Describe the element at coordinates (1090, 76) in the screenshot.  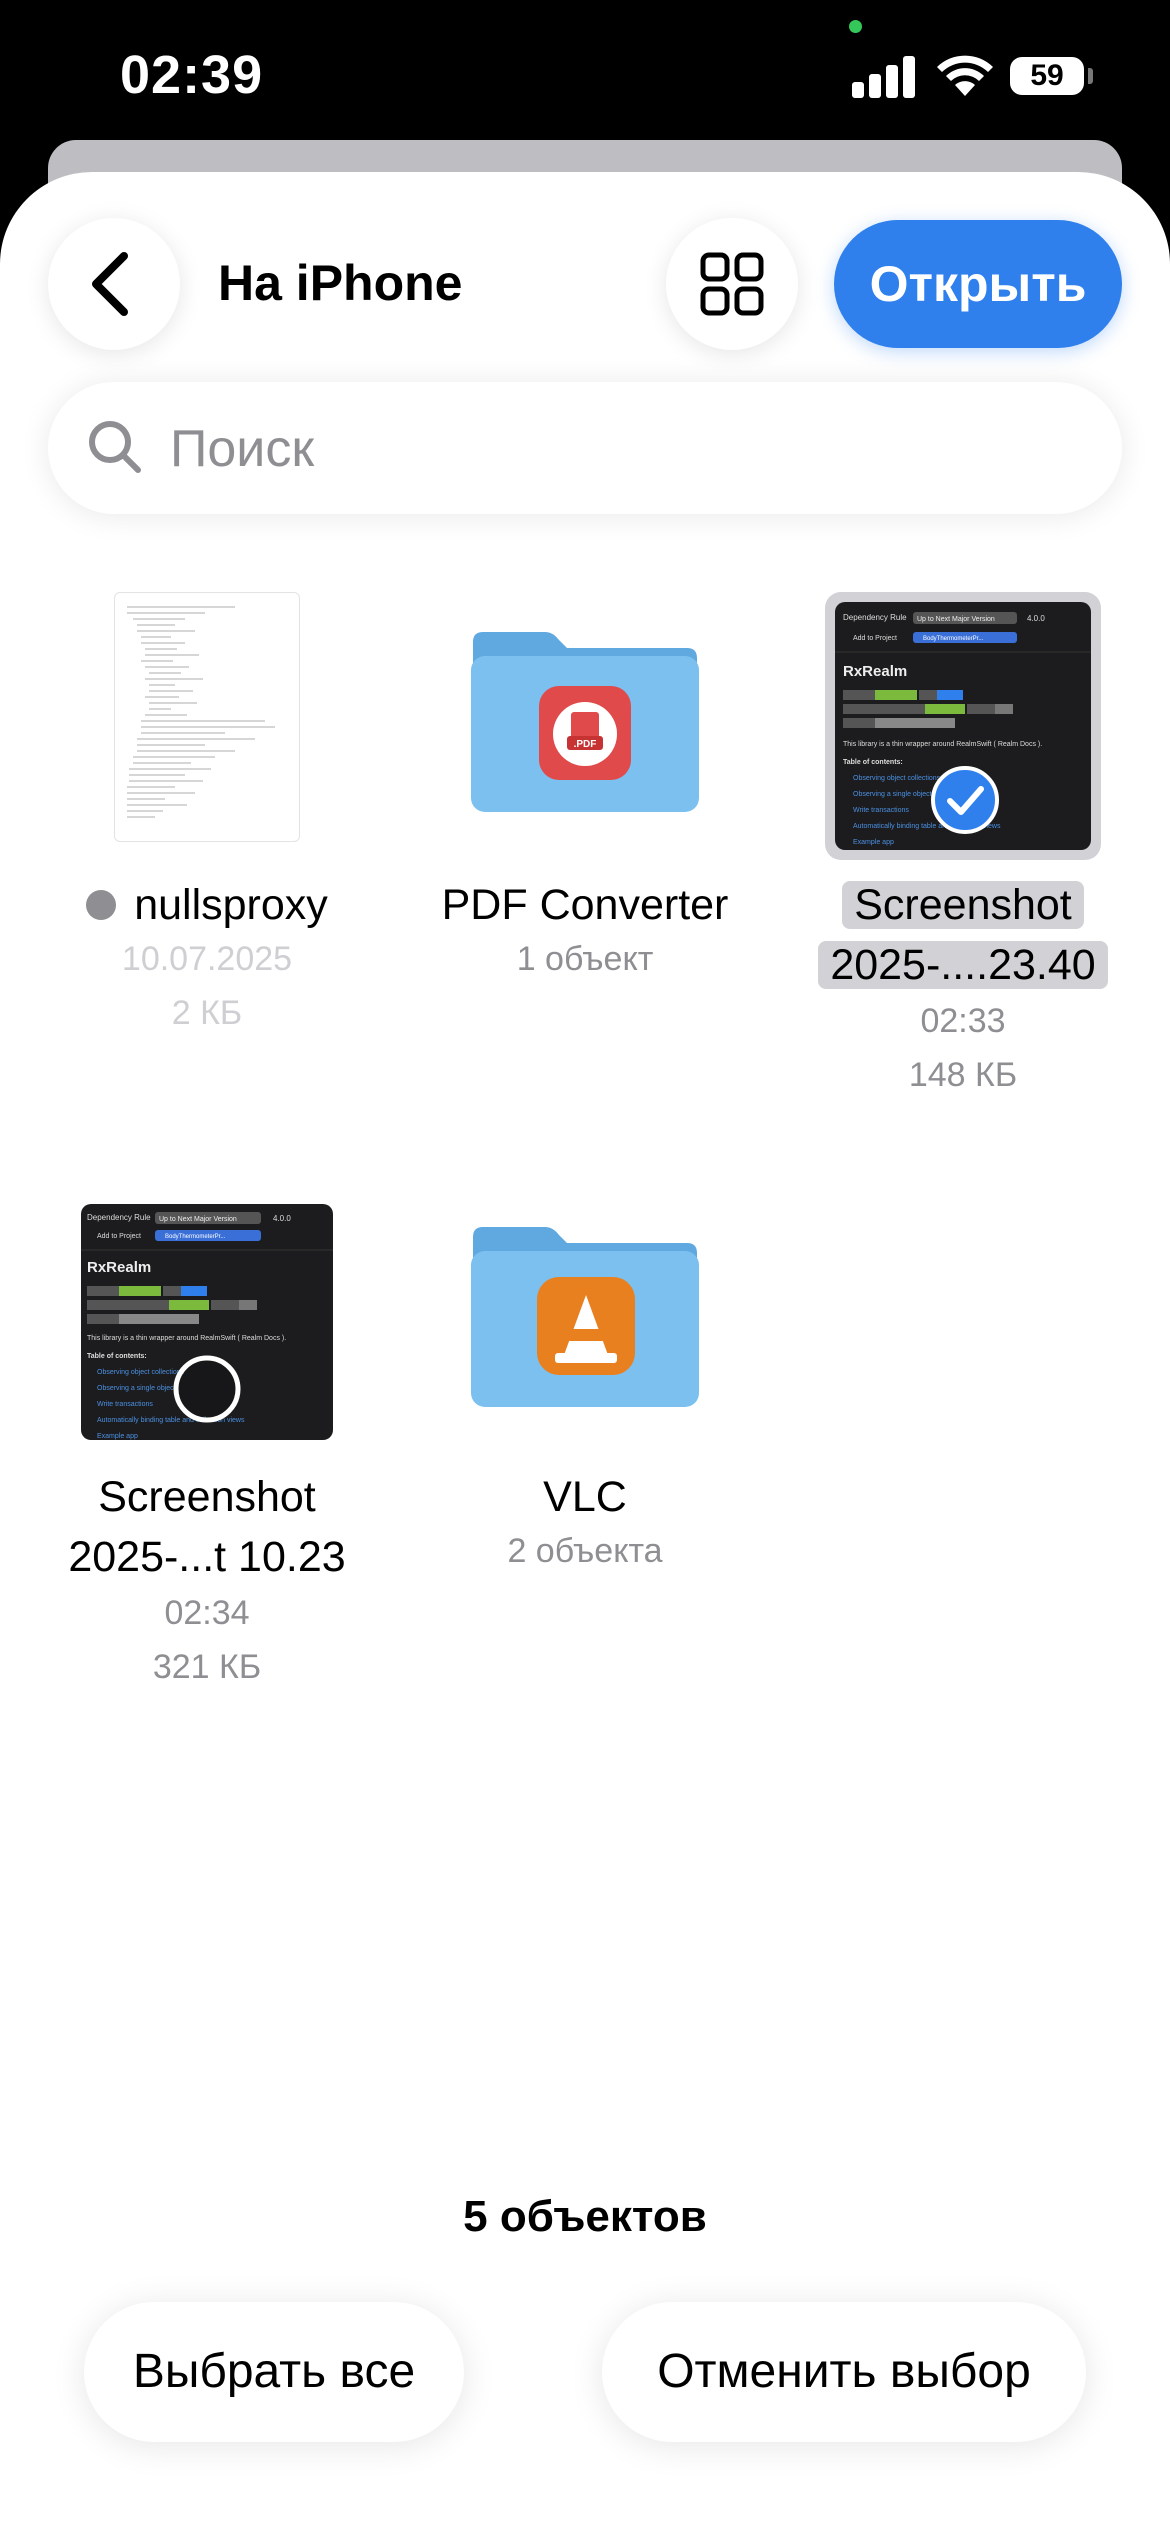
I see `battery-tip` at that location.